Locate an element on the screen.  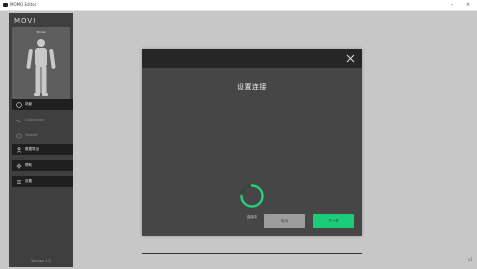
sidebar-item-data-export: 数据导出 is located at coordinates (42, 149).